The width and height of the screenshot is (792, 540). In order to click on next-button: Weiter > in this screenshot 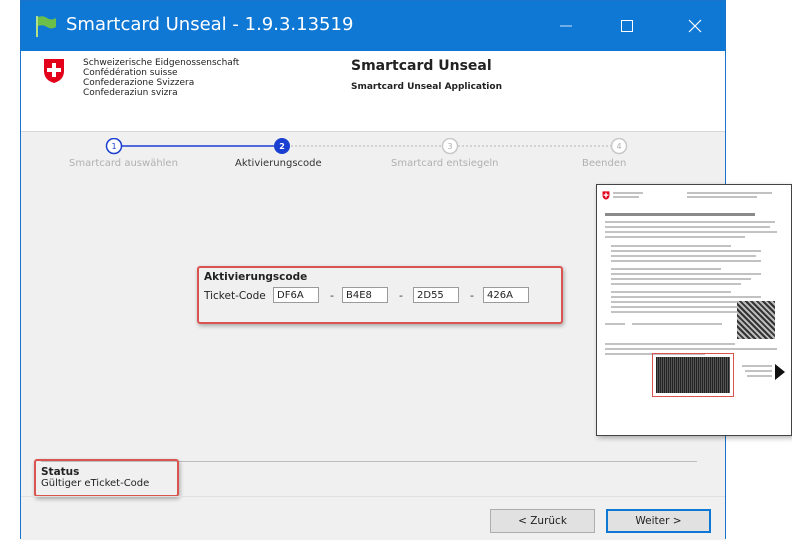, I will do `click(658, 521)`.